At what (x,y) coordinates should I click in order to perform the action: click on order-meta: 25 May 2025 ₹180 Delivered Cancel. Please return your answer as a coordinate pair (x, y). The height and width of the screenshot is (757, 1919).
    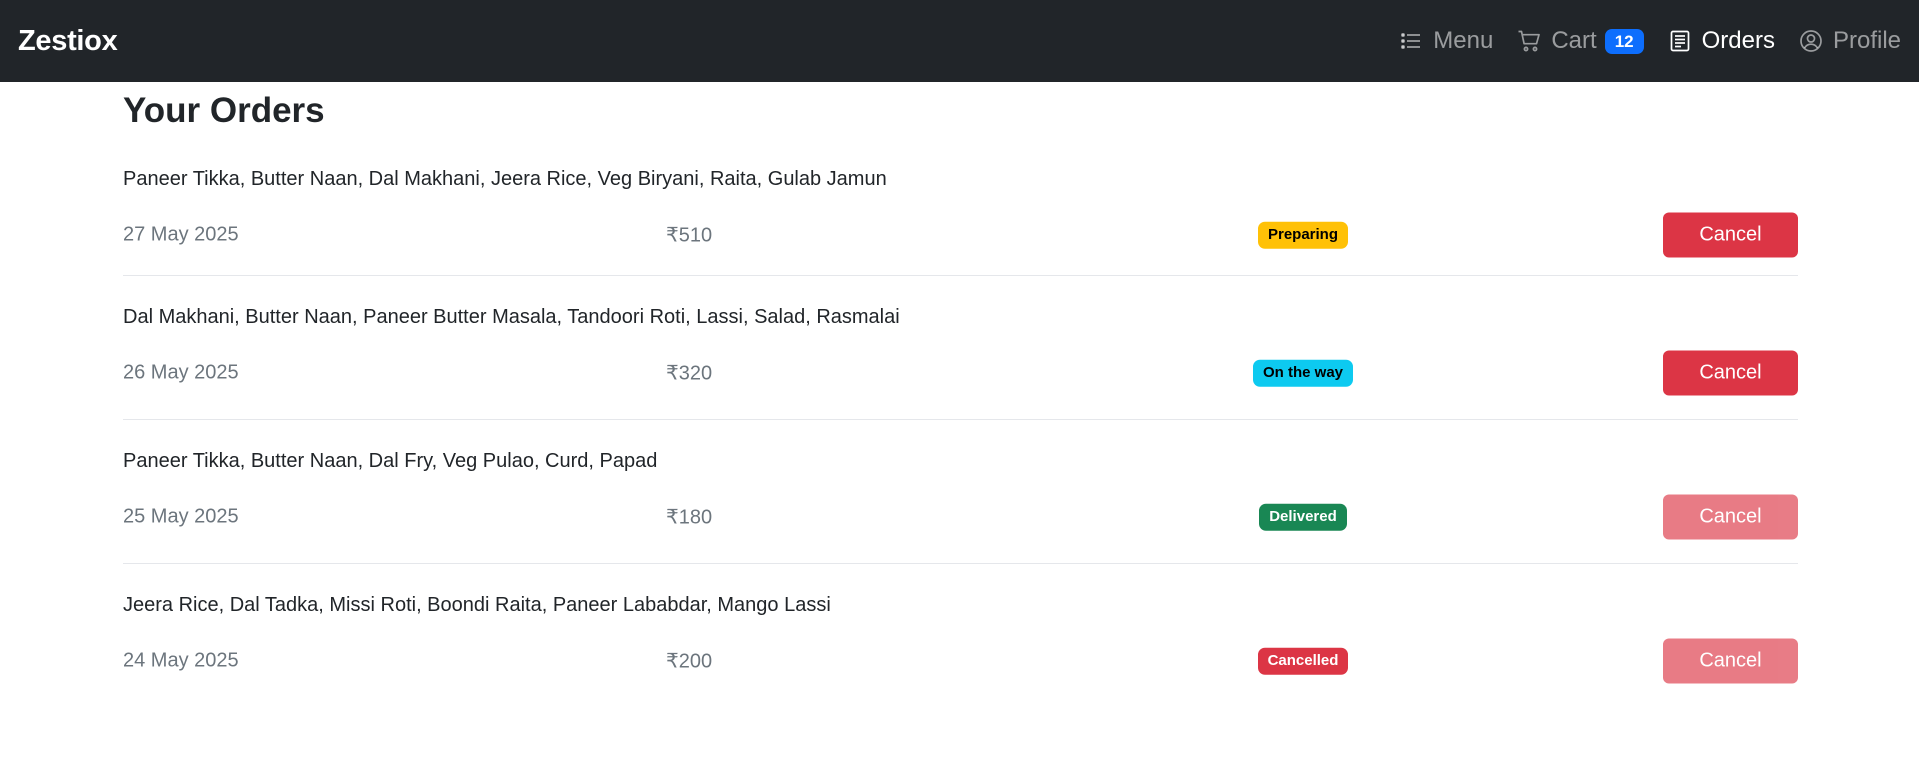
    Looking at the image, I should click on (960, 517).